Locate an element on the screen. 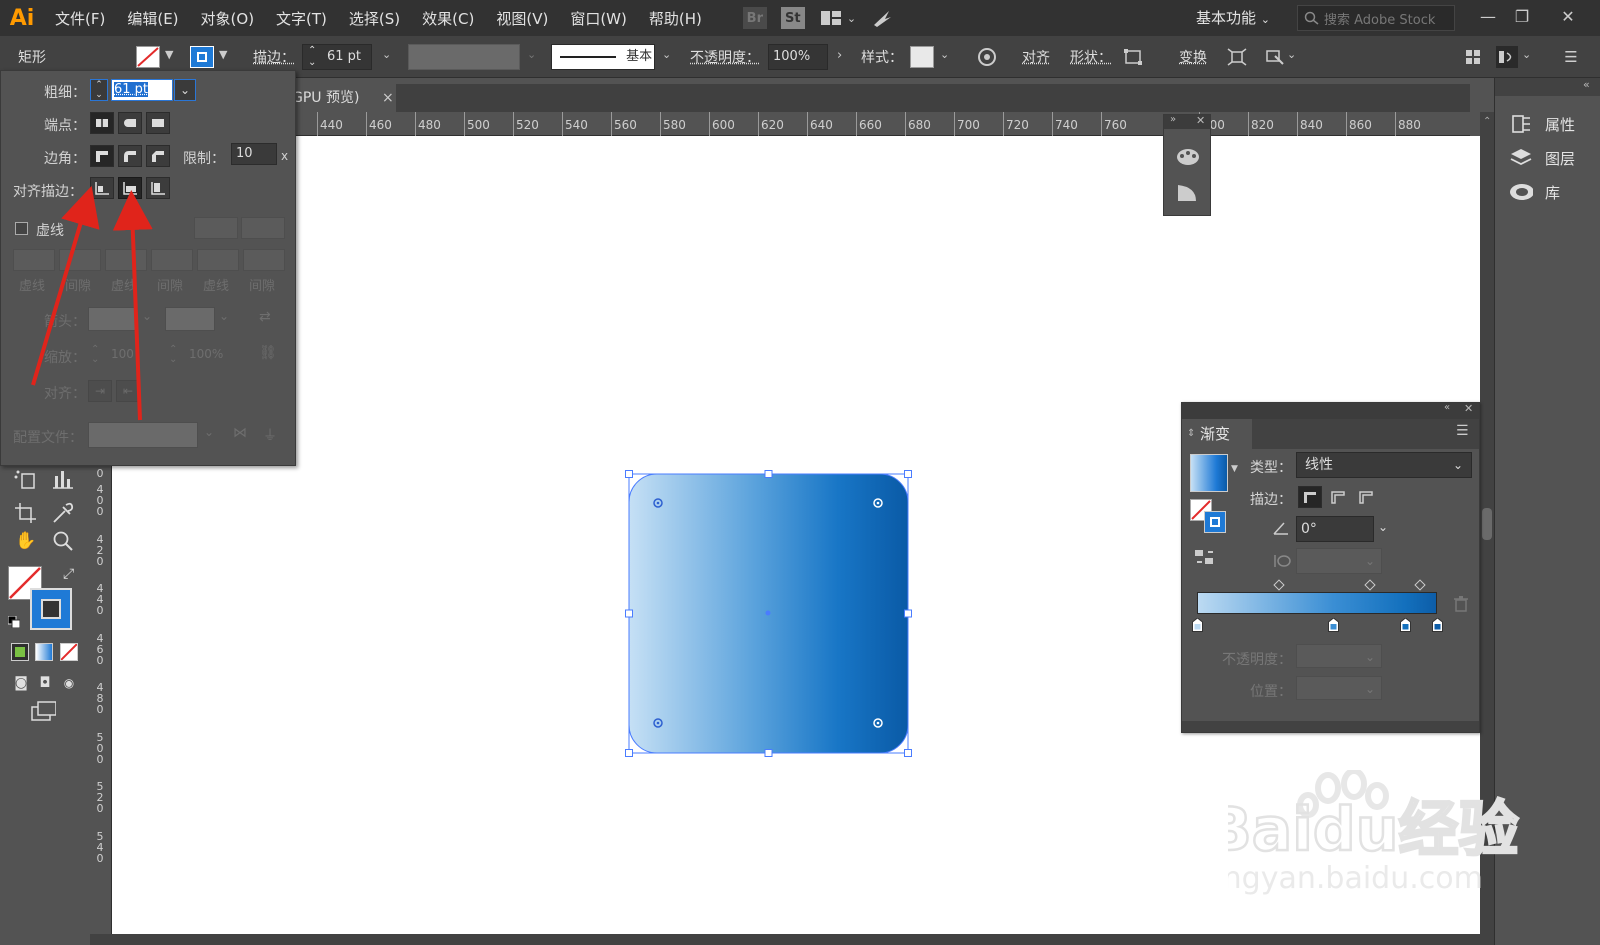 This screenshot has height=945, width=1600. round-cap-button is located at coordinates (130, 123).